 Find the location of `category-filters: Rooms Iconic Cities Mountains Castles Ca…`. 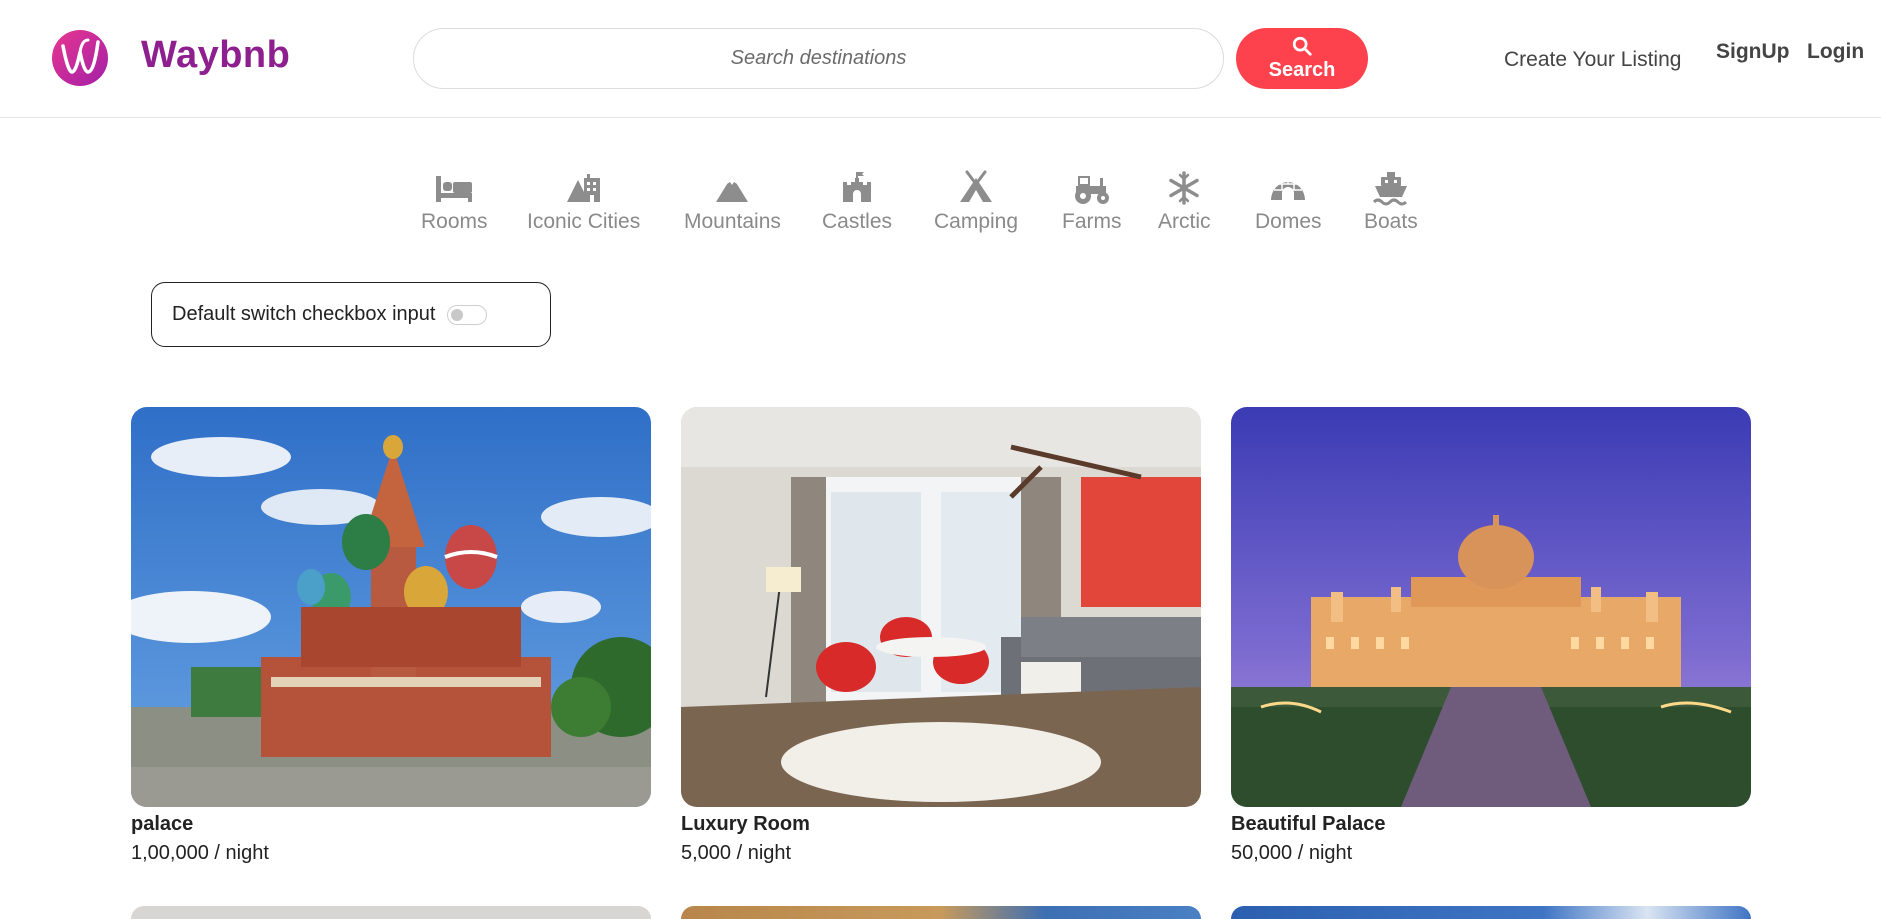

category-filters: Rooms Iconic Cities Mountains Castles Ca… is located at coordinates (940, 210).